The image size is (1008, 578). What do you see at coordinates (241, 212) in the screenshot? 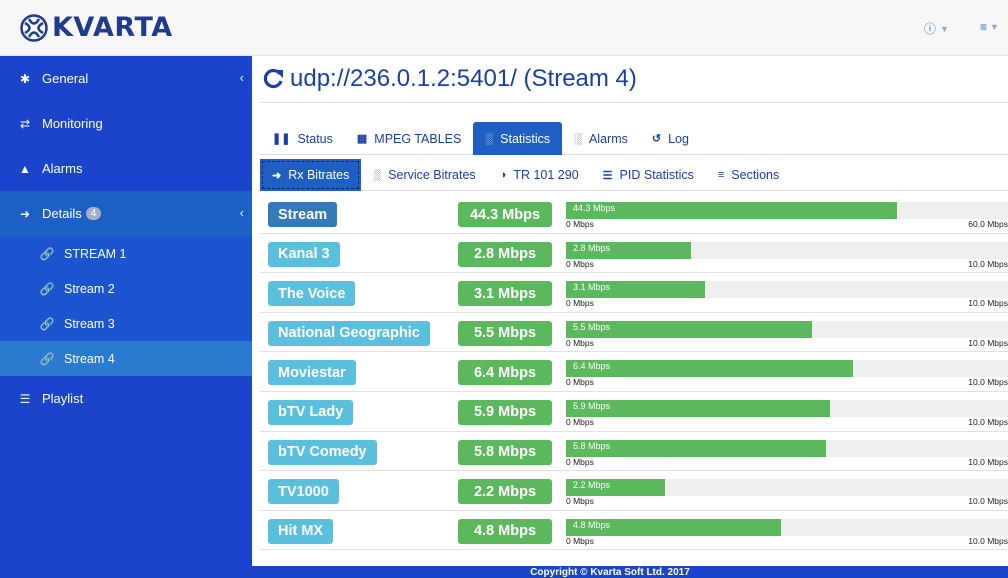
I see `chevron-down-icon: ‹` at bounding box center [241, 212].